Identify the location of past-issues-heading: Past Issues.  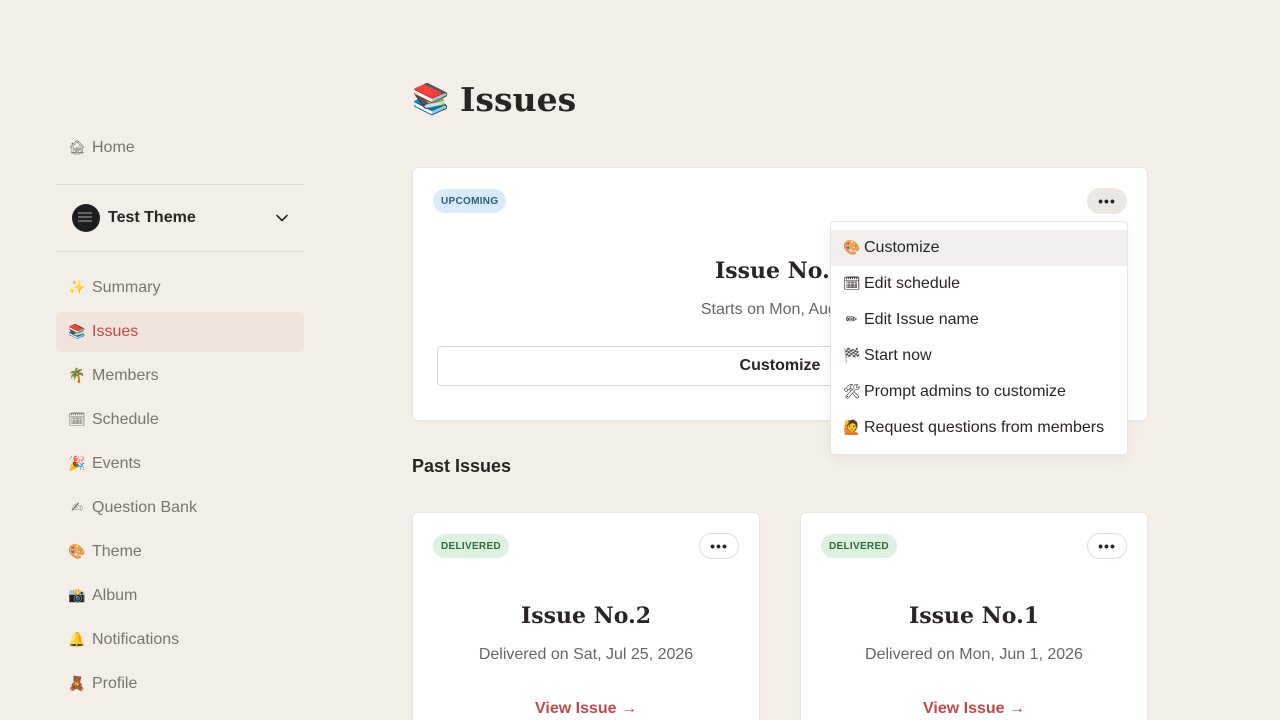
(462, 466).